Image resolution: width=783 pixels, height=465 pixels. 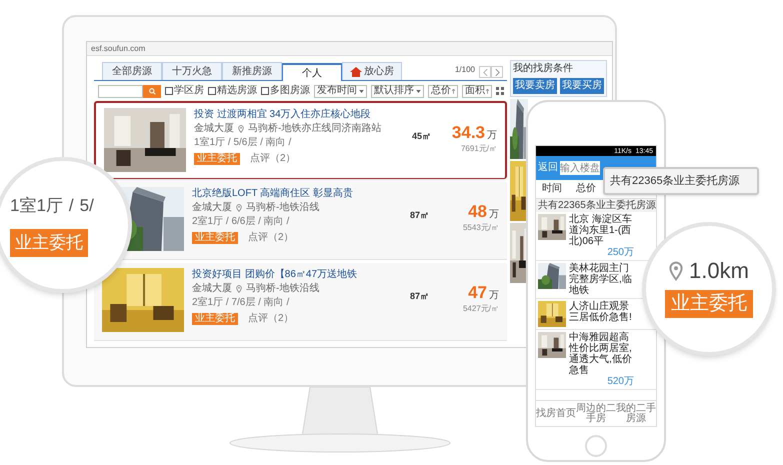 What do you see at coordinates (601, 354) in the screenshot?
I see `listing-title: 中海雅园超高性价比两居室,通透大气,低价急售` at bounding box center [601, 354].